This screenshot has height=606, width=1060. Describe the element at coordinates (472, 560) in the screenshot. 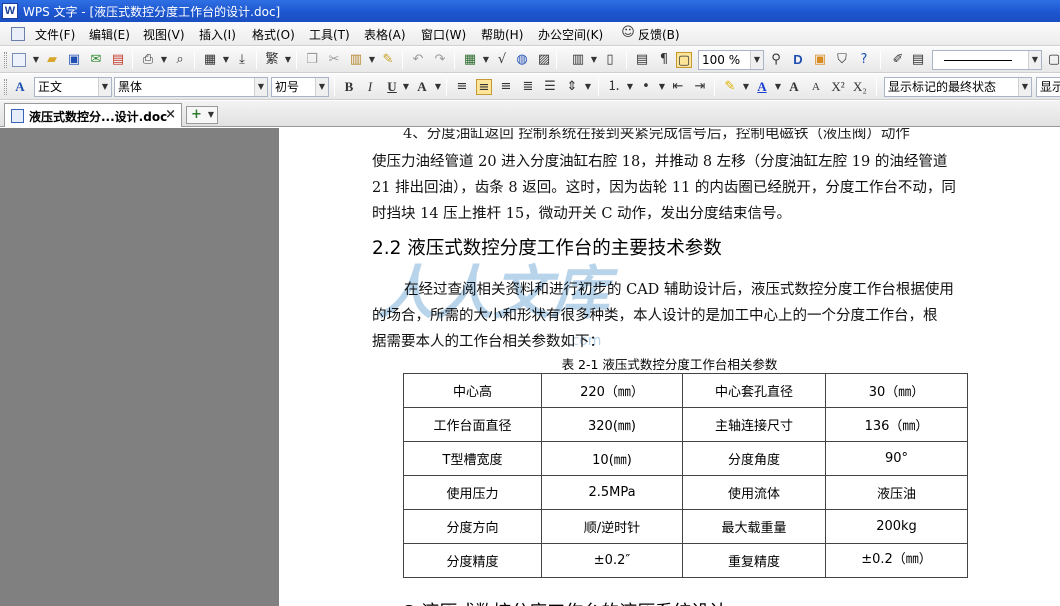

I see `table-cell: 分度精度` at that location.